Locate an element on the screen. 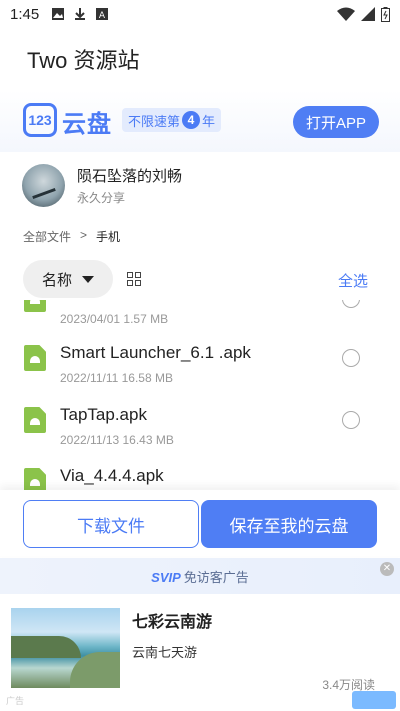  breadcrumb: 全部文件 > 手机 is located at coordinates (71, 236).